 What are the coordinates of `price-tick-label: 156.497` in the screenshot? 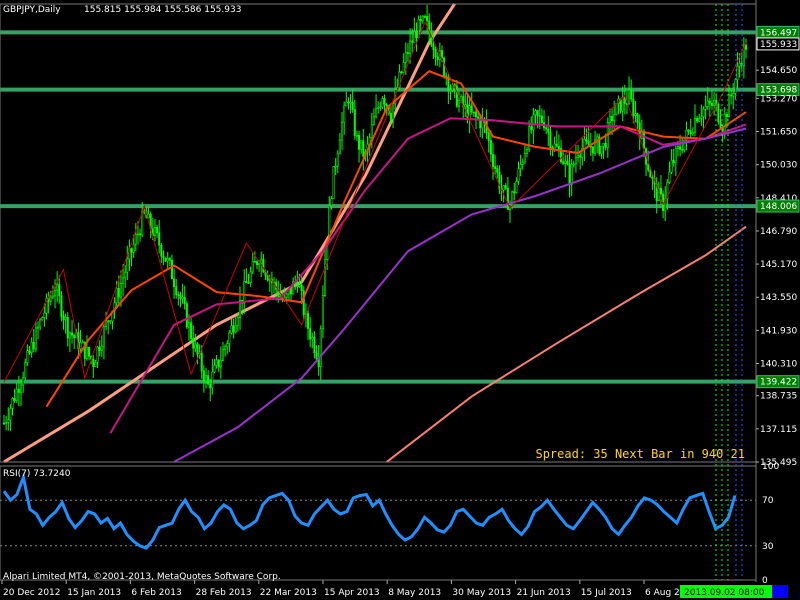 It's located at (778, 33).